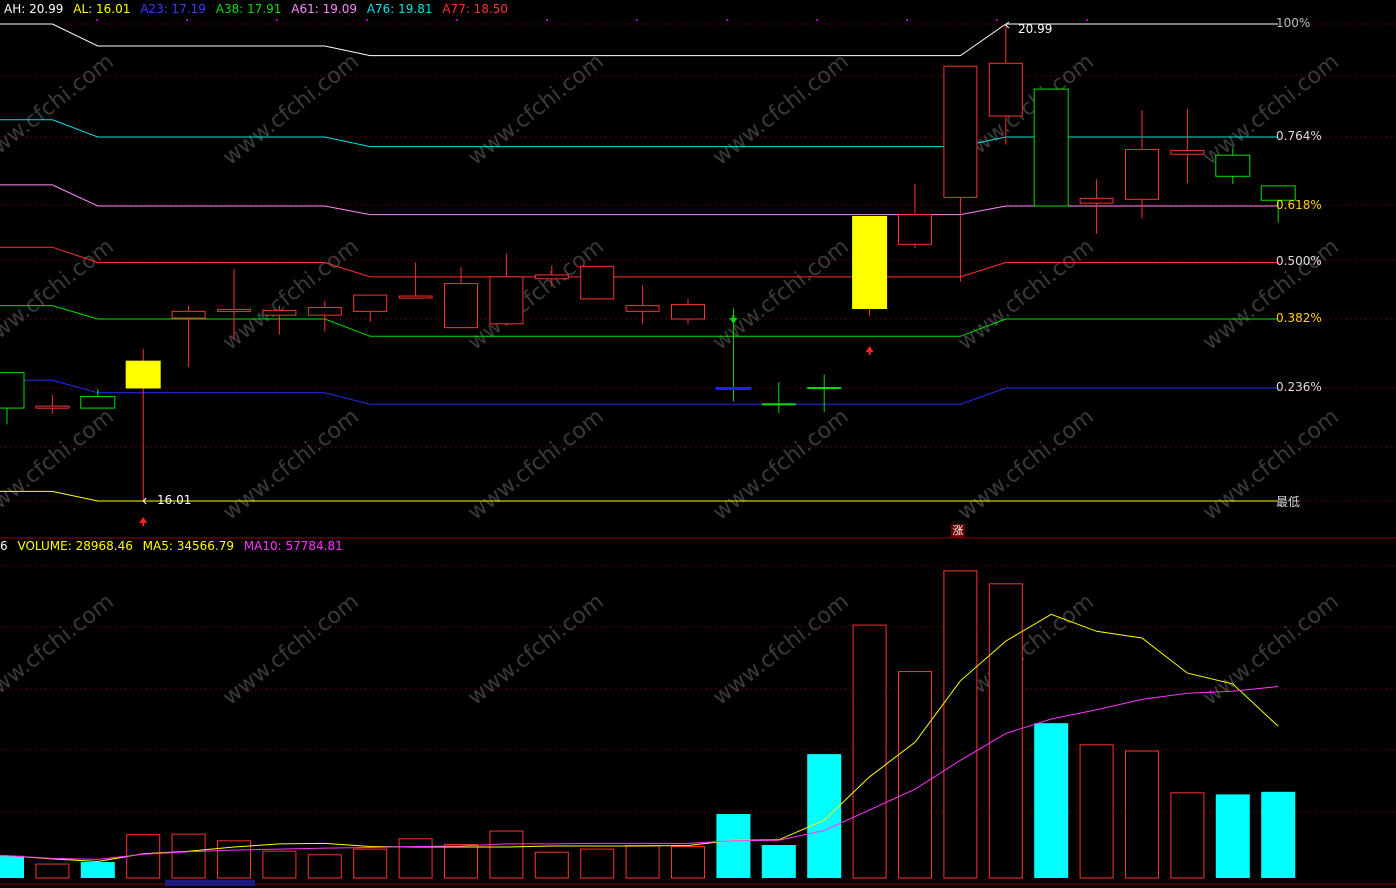  I want to click on level-a76, so click(639, 133).